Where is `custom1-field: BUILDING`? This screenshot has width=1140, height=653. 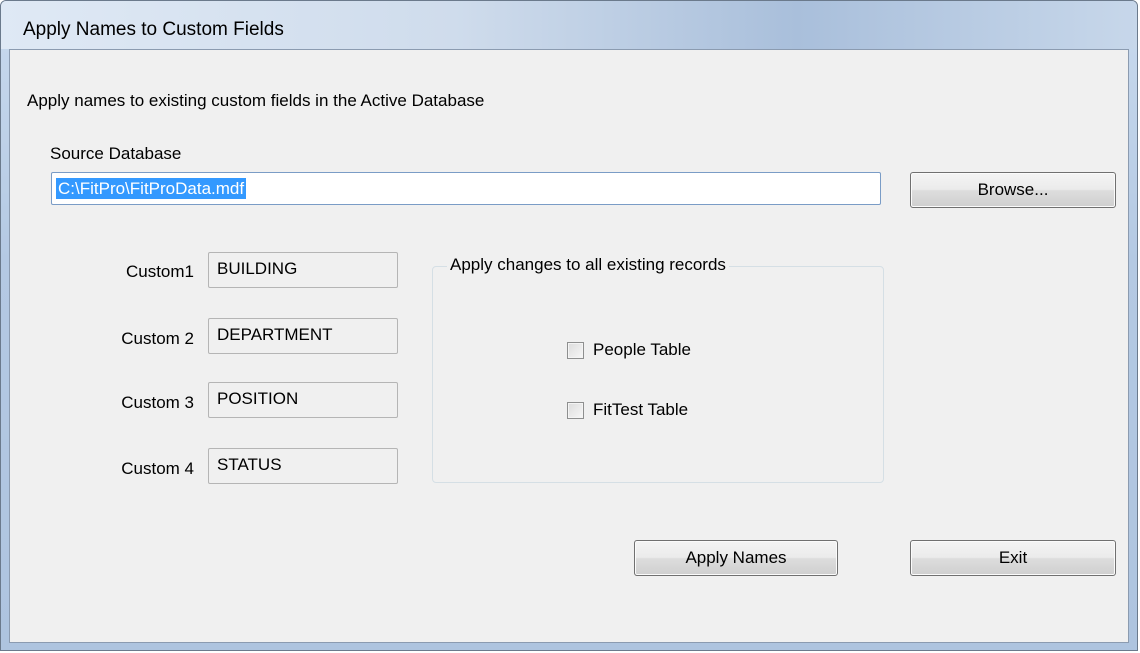 custom1-field: BUILDING is located at coordinates (303, 270).